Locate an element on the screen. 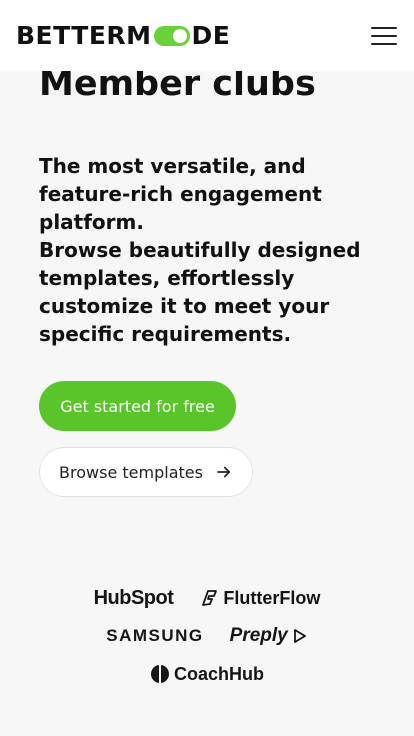 The height and width of the screenshot is (736, 414). flutterflow-icon is located at coordinates (210, 598).